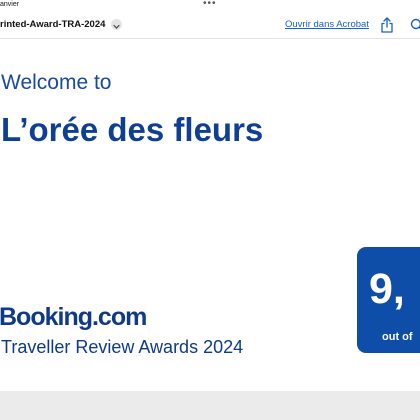 This screenshot has height=420, width=420. What do you see at coordinates (116, 24) in the screenshot?
I see `chevron-down-icon` at bounding box center [116, 24].